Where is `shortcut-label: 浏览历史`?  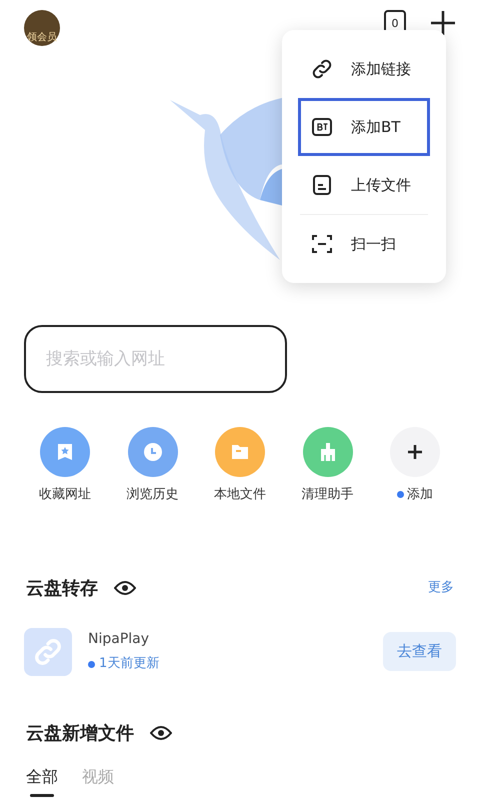
shortcut-label: 浏览历史 is located at coordinates (152, 494).